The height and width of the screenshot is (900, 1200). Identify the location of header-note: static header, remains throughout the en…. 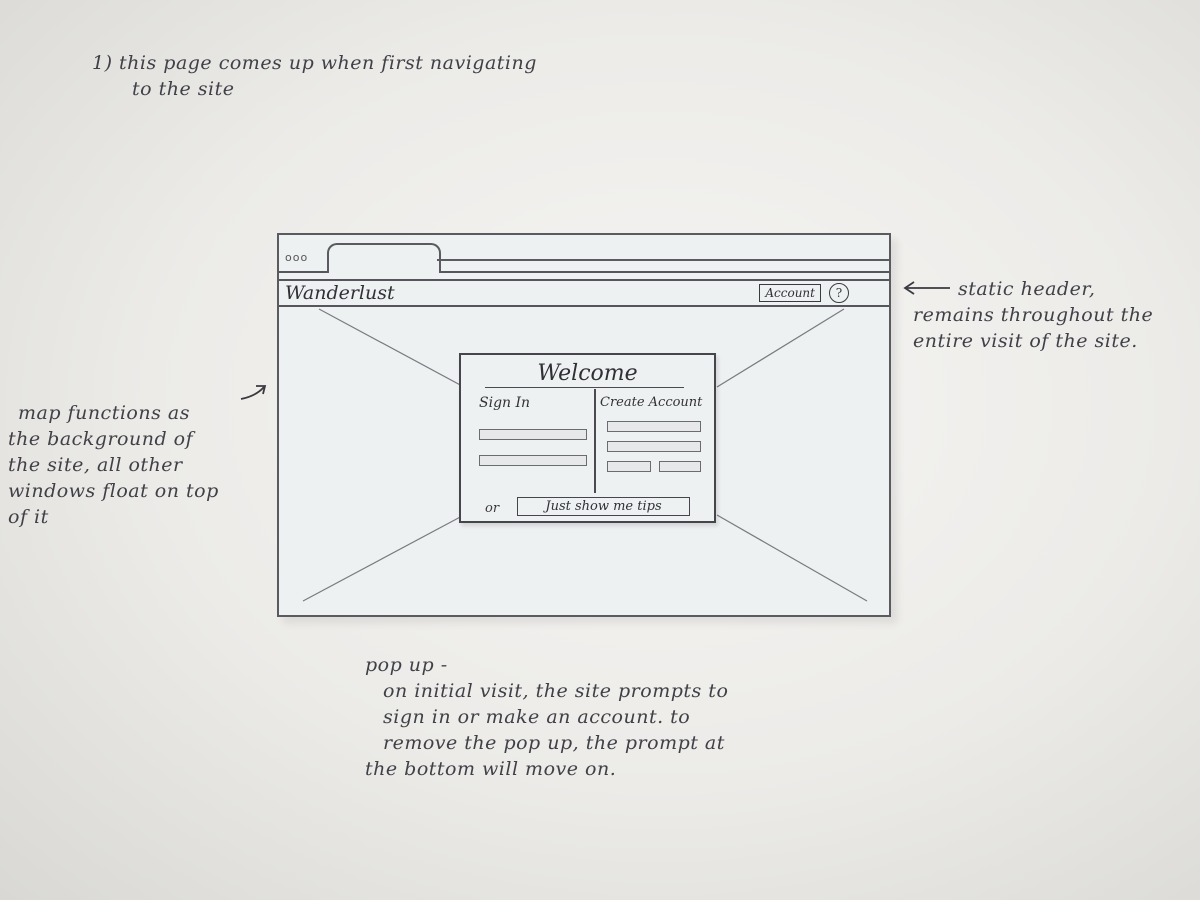
(1033, 315).